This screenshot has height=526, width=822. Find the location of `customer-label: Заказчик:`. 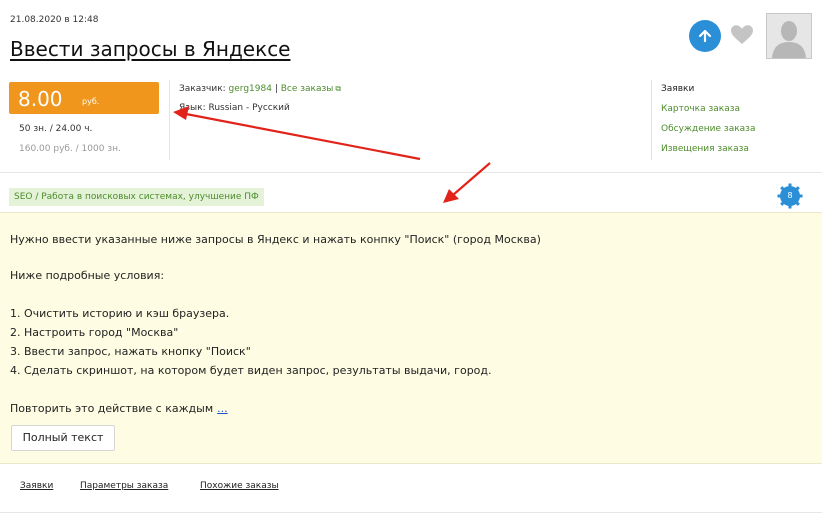

customer-label: Заказчик: is located at coordinates (204, 89).